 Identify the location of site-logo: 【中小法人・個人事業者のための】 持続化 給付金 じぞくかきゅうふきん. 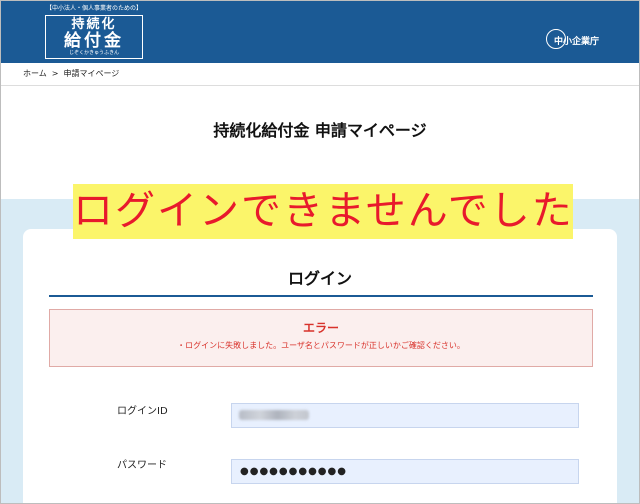
(94, 31).